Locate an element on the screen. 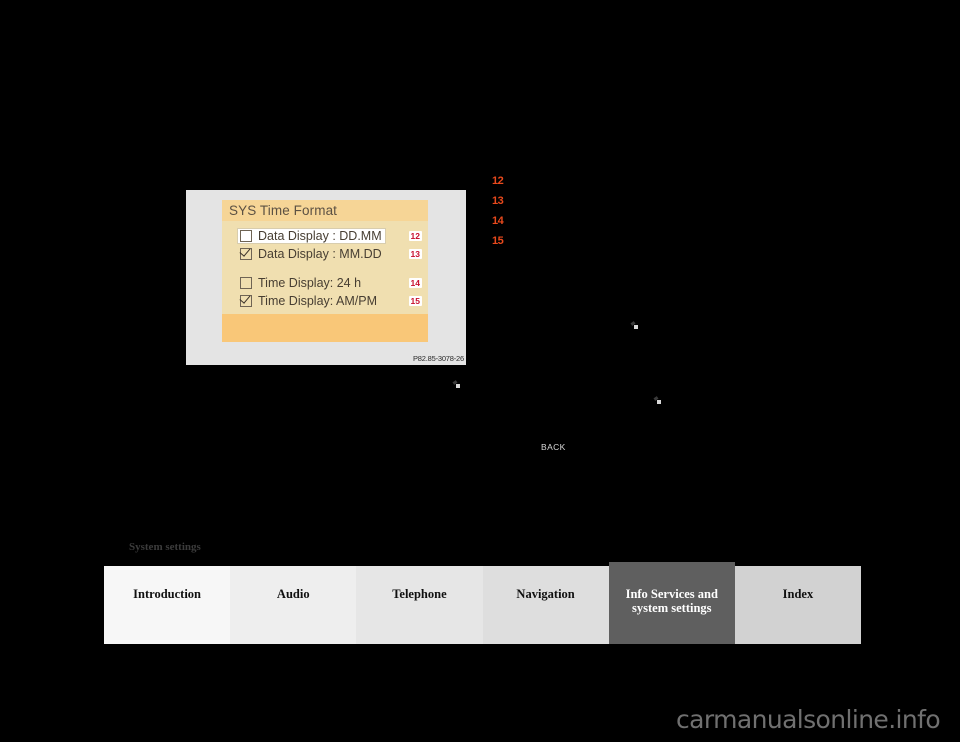 The width and height of the screenshot is (960, 742). tab-audio: Audio is located at coordinates (293, 605).